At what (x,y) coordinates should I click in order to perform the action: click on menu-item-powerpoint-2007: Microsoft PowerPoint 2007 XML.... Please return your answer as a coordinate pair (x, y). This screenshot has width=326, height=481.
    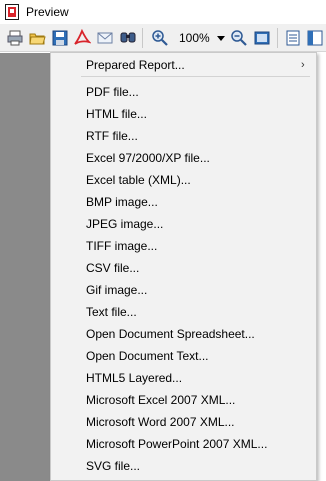
    Looking at the image, I should click on (183, 444).